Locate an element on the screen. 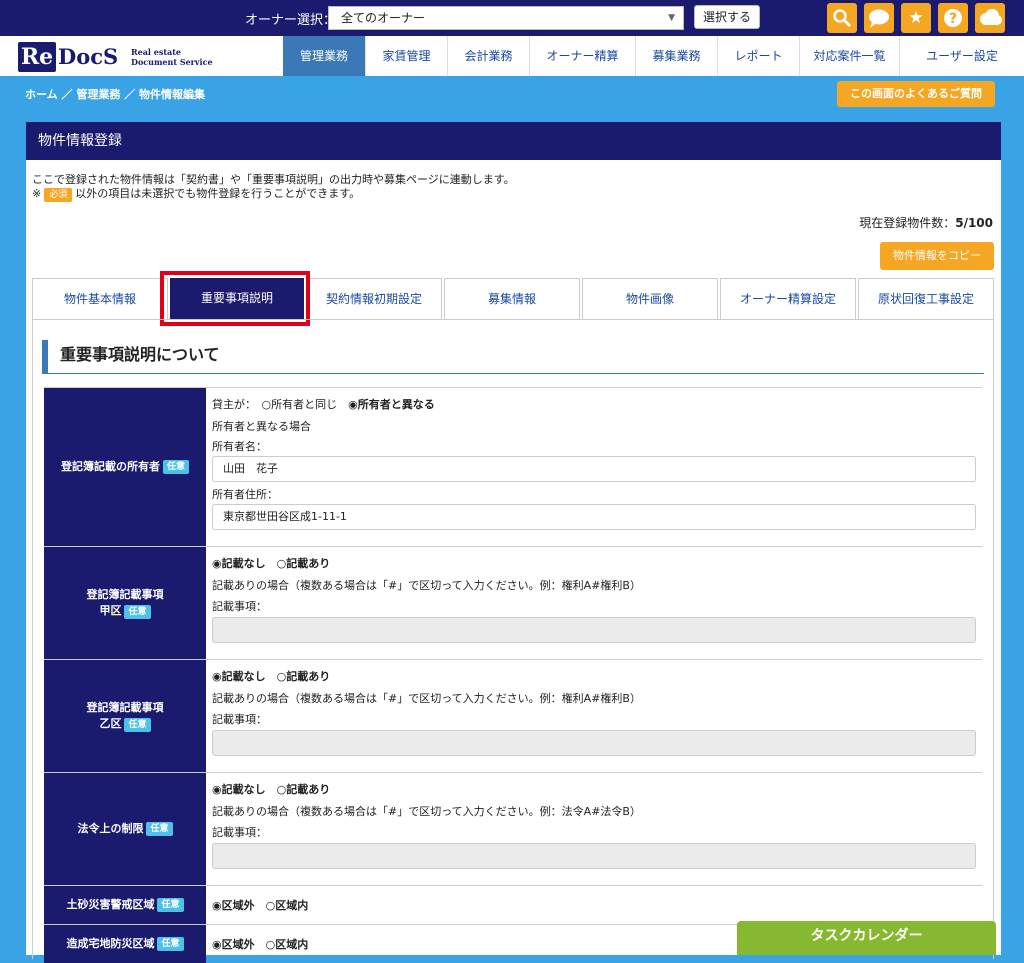 The image size is (1024, 963). radio-different-from-owner: ◉所有者と異なる is located at coordinates (391, 404).